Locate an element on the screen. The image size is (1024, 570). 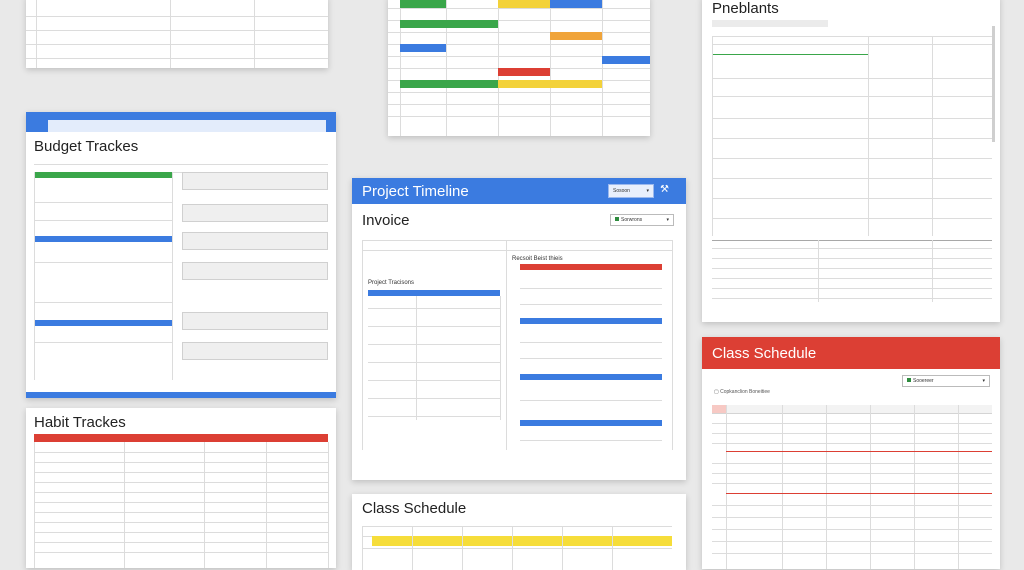
pneblants-title: Pneblants is located at coordinates (745, 8).